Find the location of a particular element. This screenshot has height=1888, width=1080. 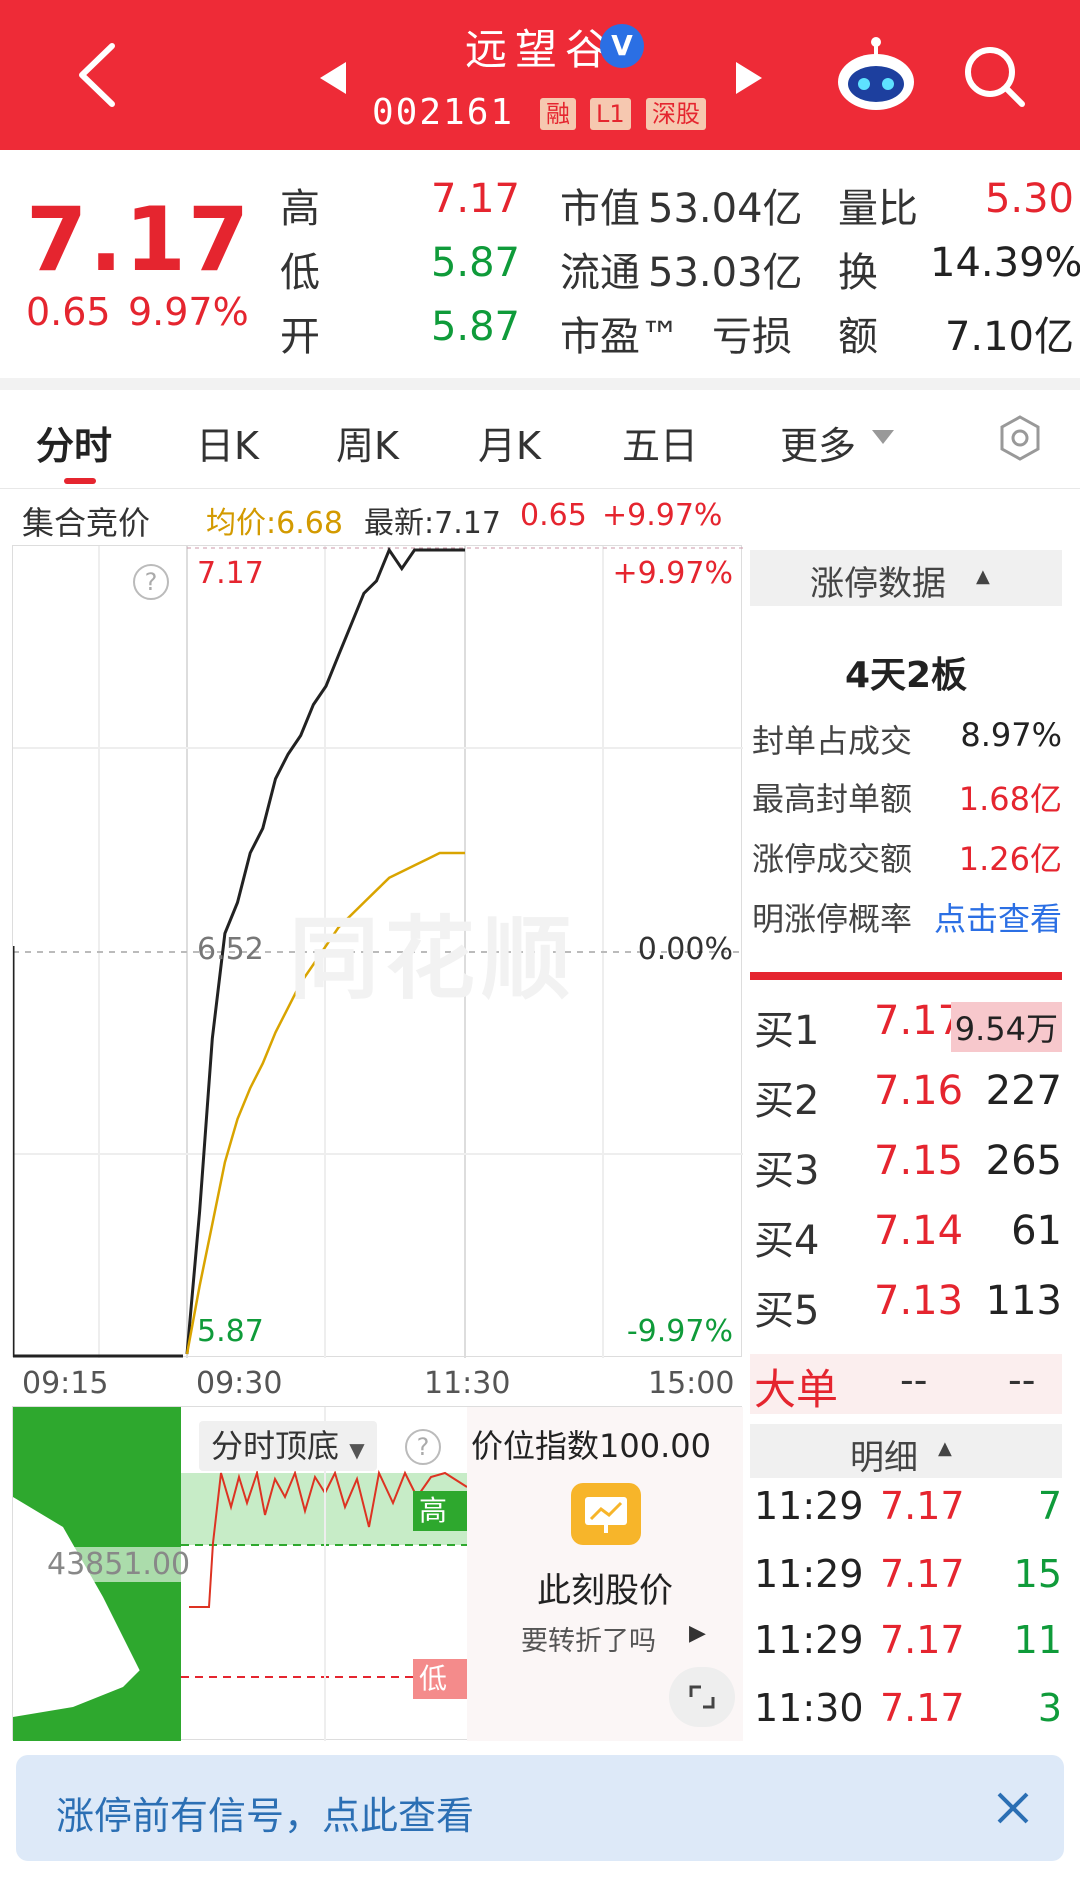

x-tick-0915: 09:15 is located at coordinates (65, 1383).